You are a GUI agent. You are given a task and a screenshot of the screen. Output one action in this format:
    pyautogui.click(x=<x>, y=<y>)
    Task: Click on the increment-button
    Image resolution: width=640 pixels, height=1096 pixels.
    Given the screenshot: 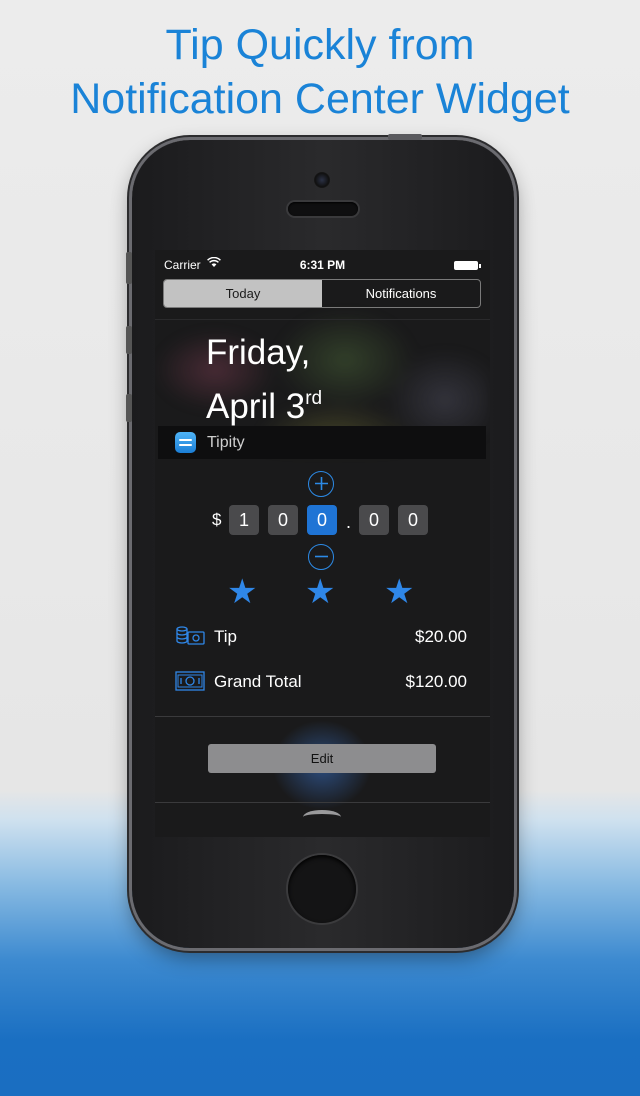 What is the action you would take?
    pyautogui.click(x=321, y=484)
    